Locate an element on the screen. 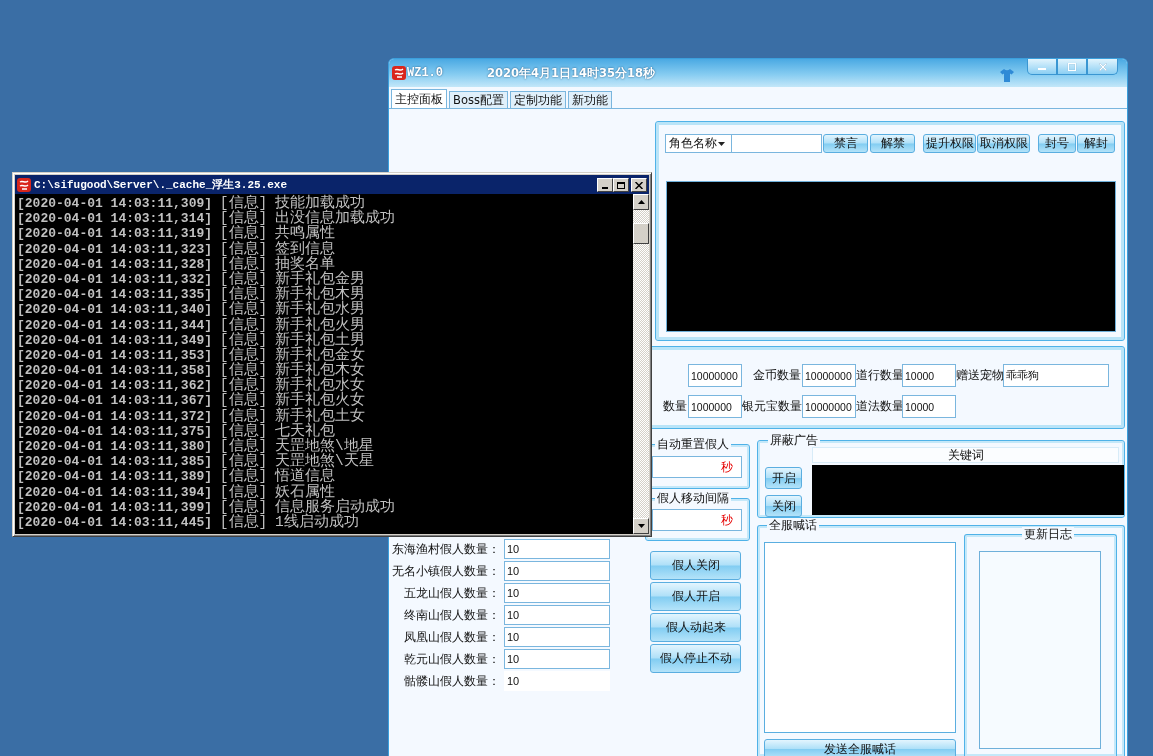 The width and height of the screenshot is (1153, 756). action-button: 假人关闭 is located at coordinates (695, 565).